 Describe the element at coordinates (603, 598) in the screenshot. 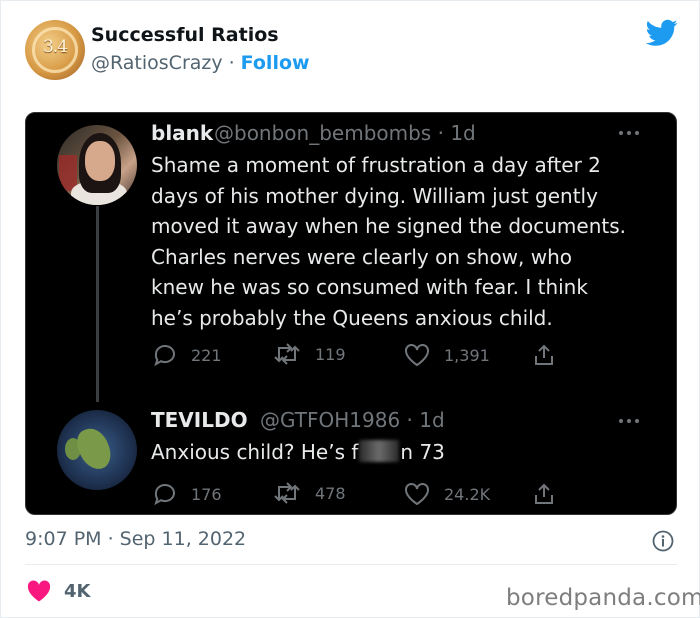

I see `source-watermark: boredpanda.com` at that location.